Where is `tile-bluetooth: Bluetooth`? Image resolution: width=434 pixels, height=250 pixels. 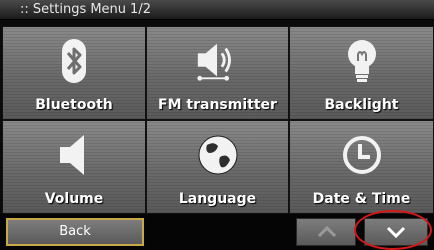 tile-bluetooth: Bluetooth is located at coordinates (74, 73).